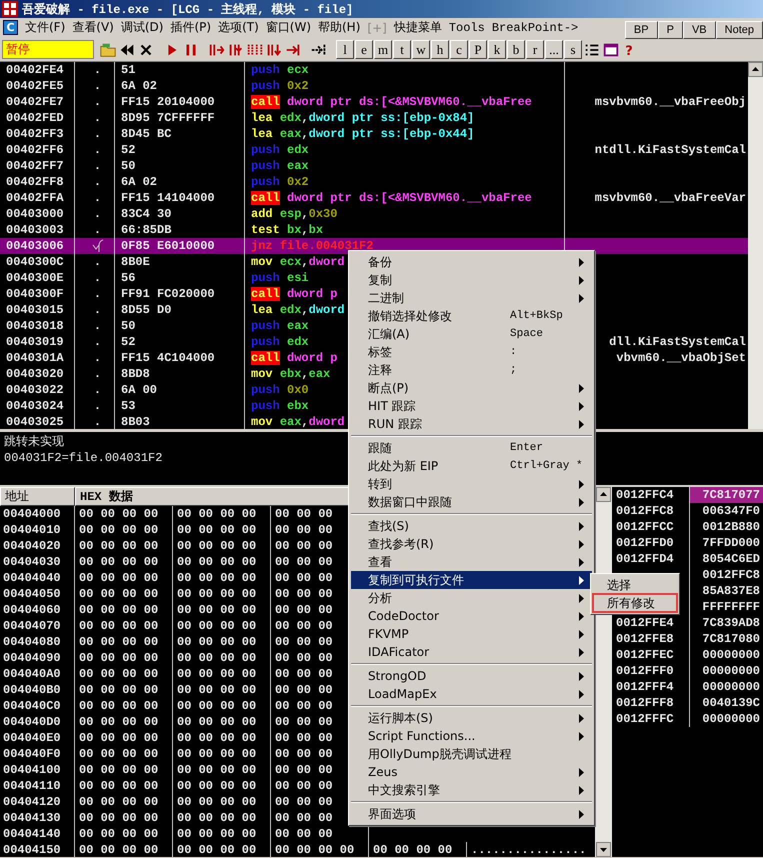 This screenshot has width=763, height=858. What do you see at coordinates (374, 246) in the screenshot?
I see `code-row: 00403006 0F85 E6010000 jnz file.004031F2` at bounding box center [374, 246].